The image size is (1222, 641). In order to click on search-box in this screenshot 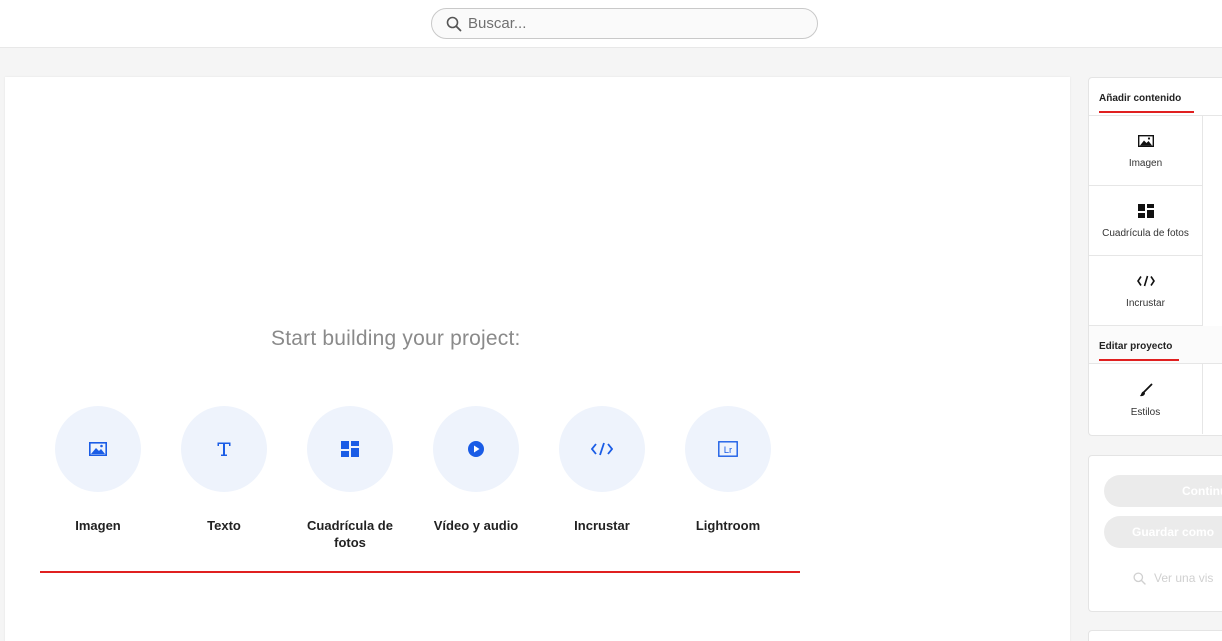, I will do `click(624, 23)`.